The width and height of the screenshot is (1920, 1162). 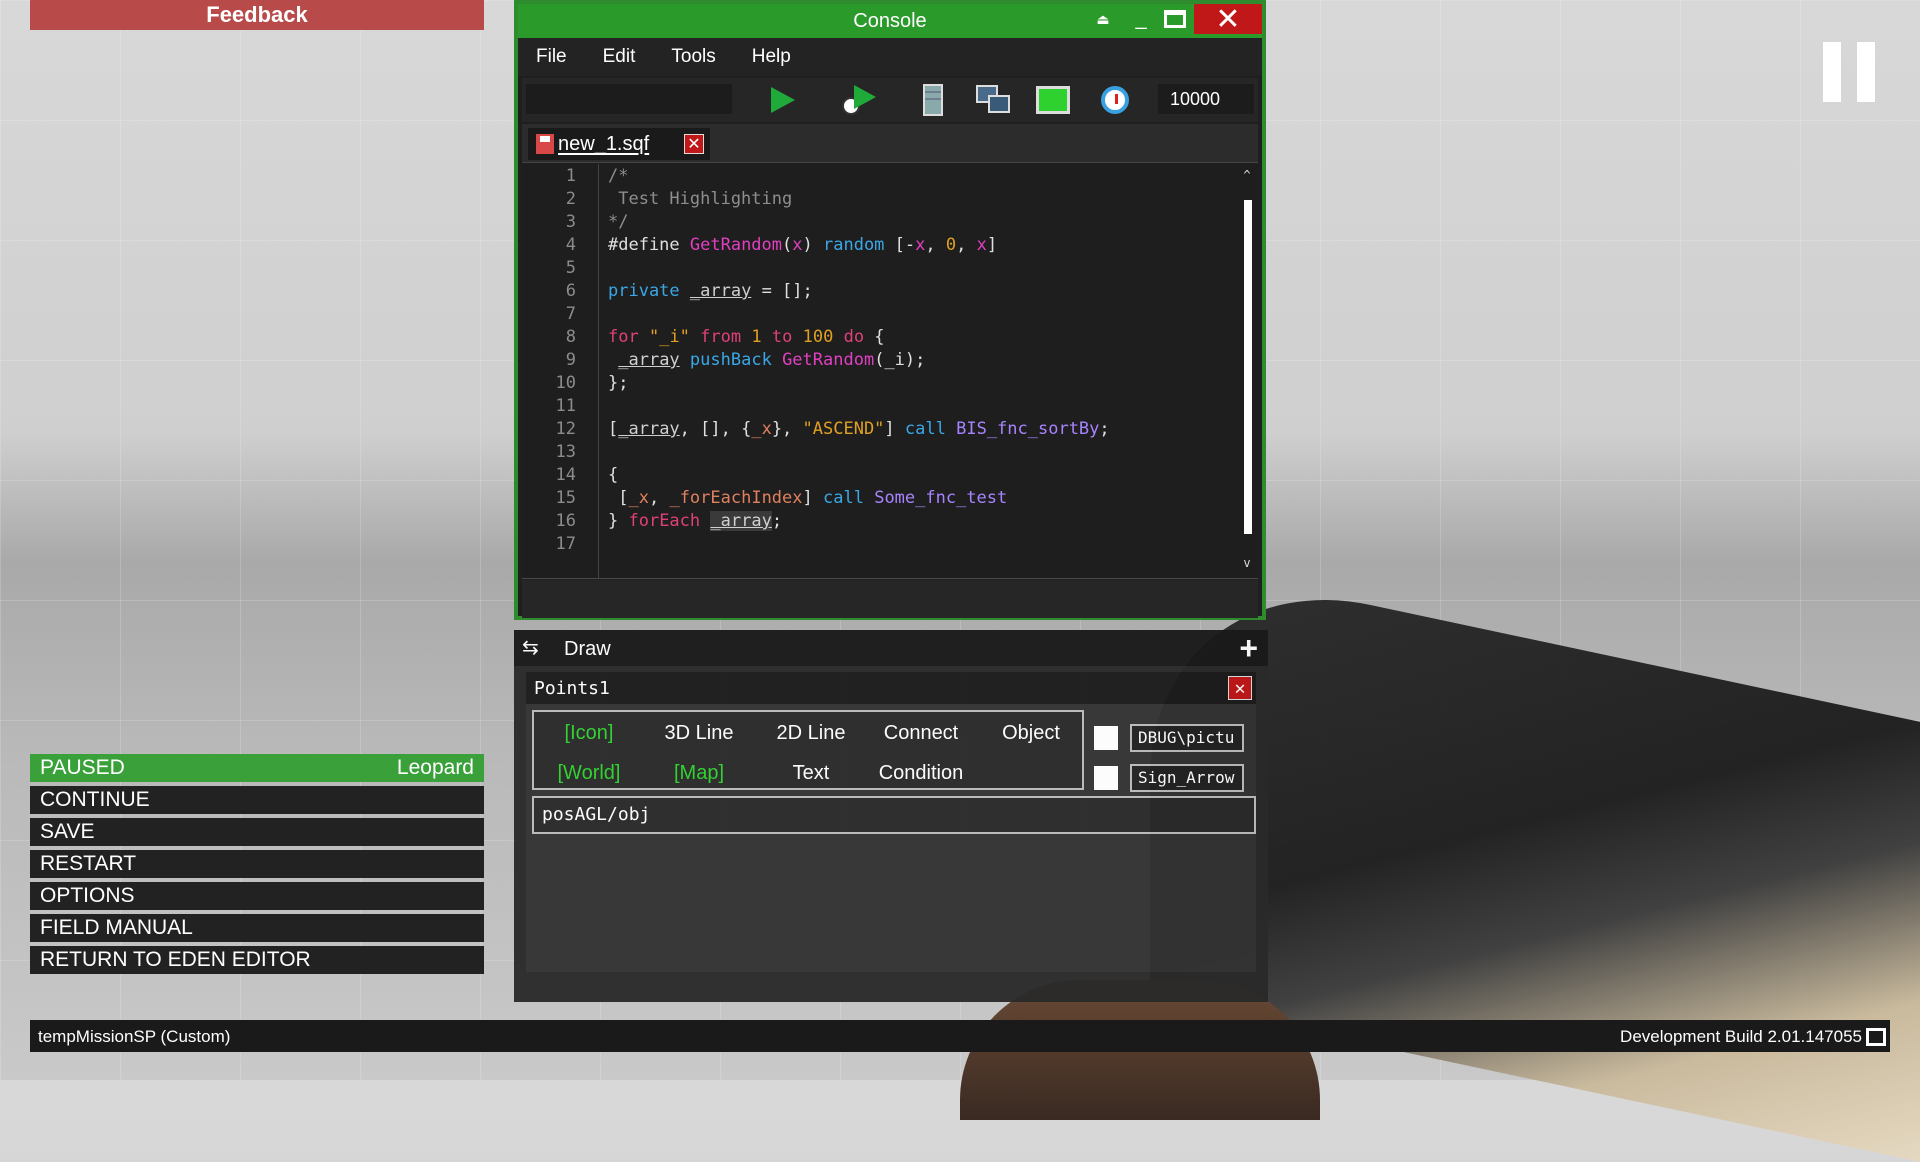 What do you see at coordinates (551, 57) in the screenshot?
I see `menu-file: File` at bounding box center [551, 57].